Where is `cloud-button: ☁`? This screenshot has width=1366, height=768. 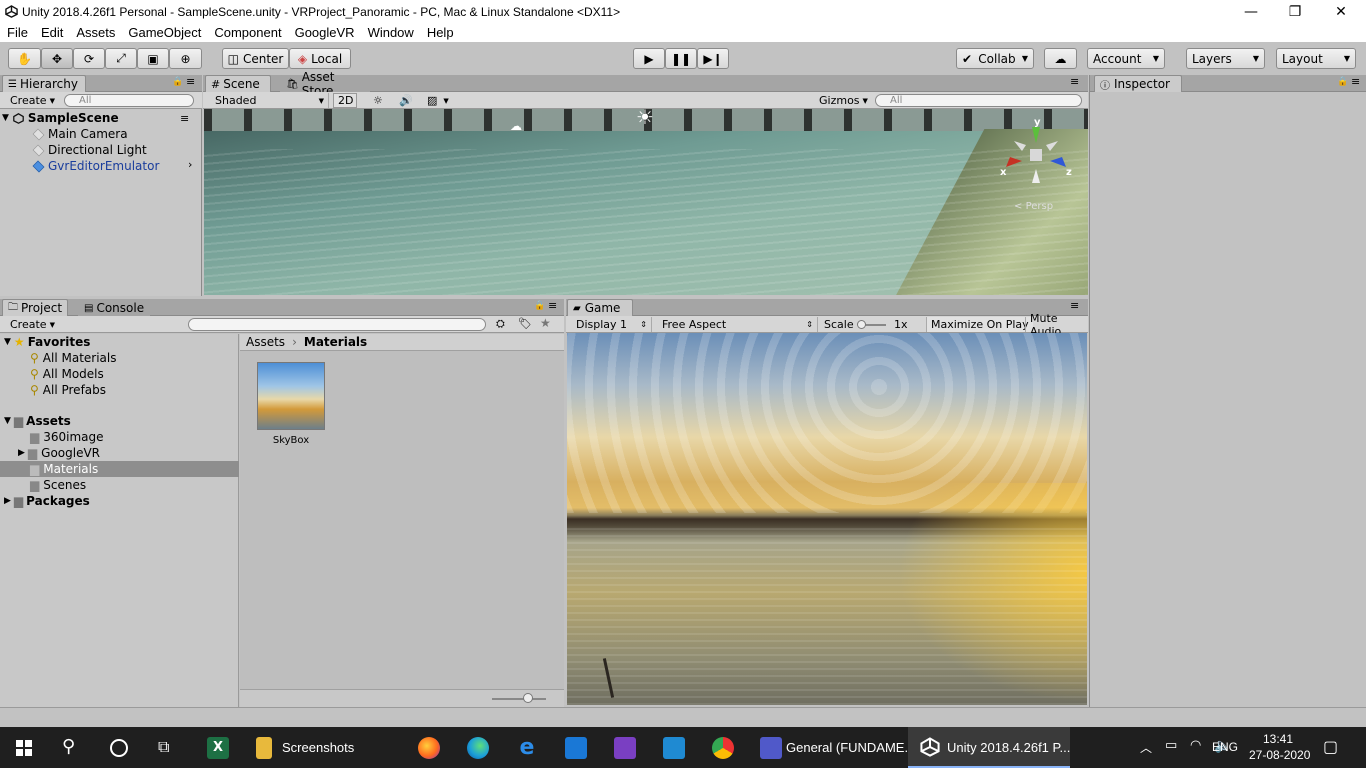
cloud-button: ☁ is located at coordinates (1060, 58).